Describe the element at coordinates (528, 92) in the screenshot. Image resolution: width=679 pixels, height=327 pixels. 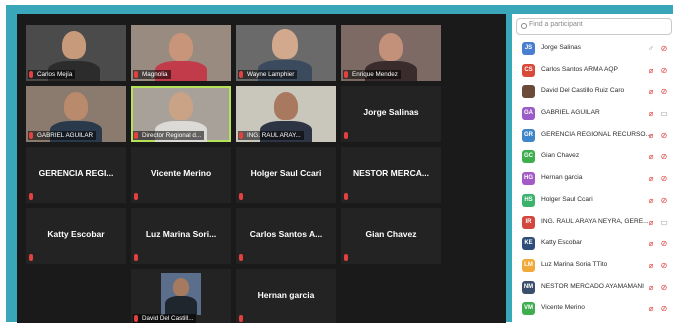
I see `avatar` at that location.